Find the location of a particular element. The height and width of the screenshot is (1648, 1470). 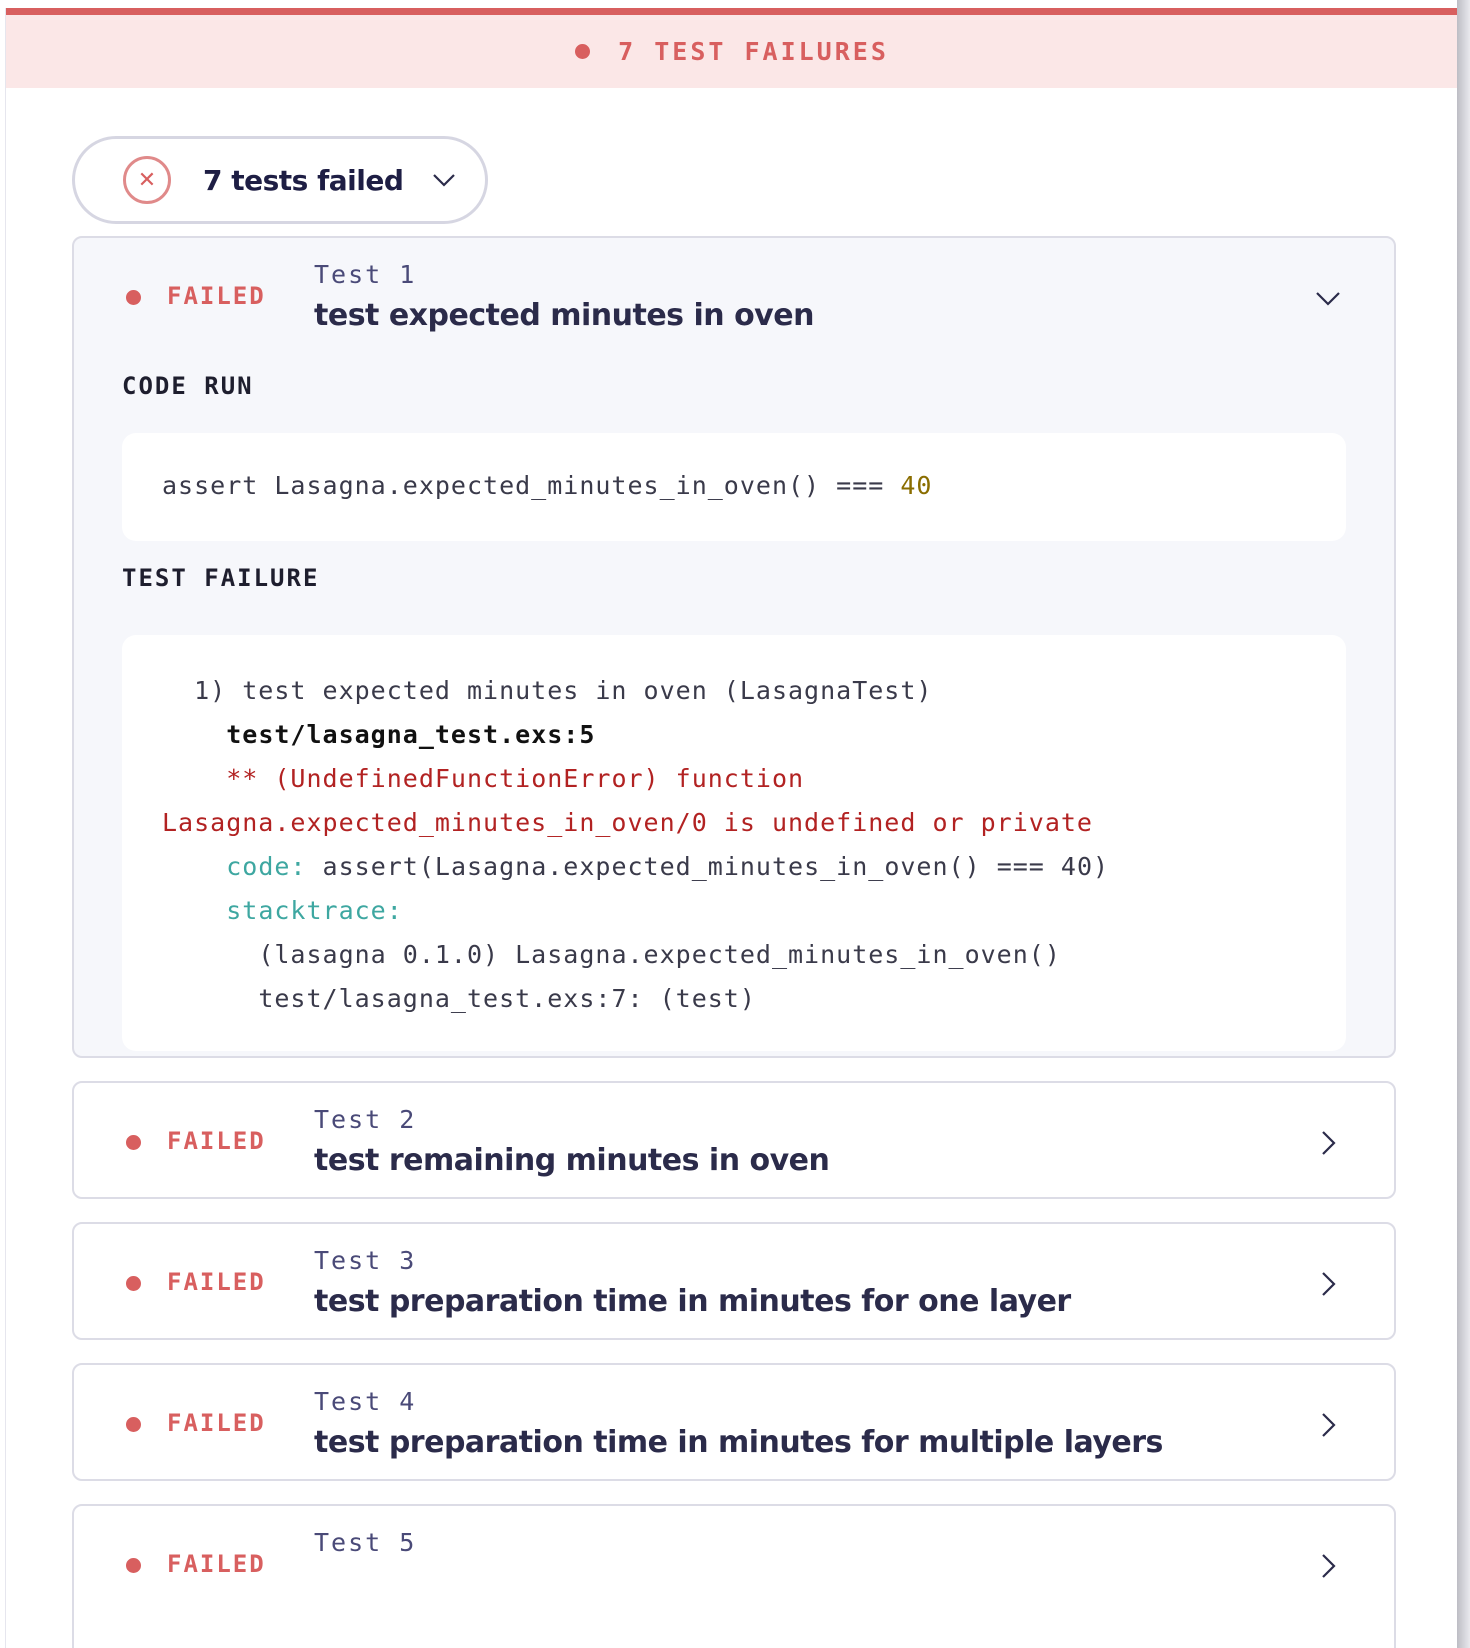

stacktrace-line: test/lasagna_test.exs:7: (test) is located at coordinates (507, 998).